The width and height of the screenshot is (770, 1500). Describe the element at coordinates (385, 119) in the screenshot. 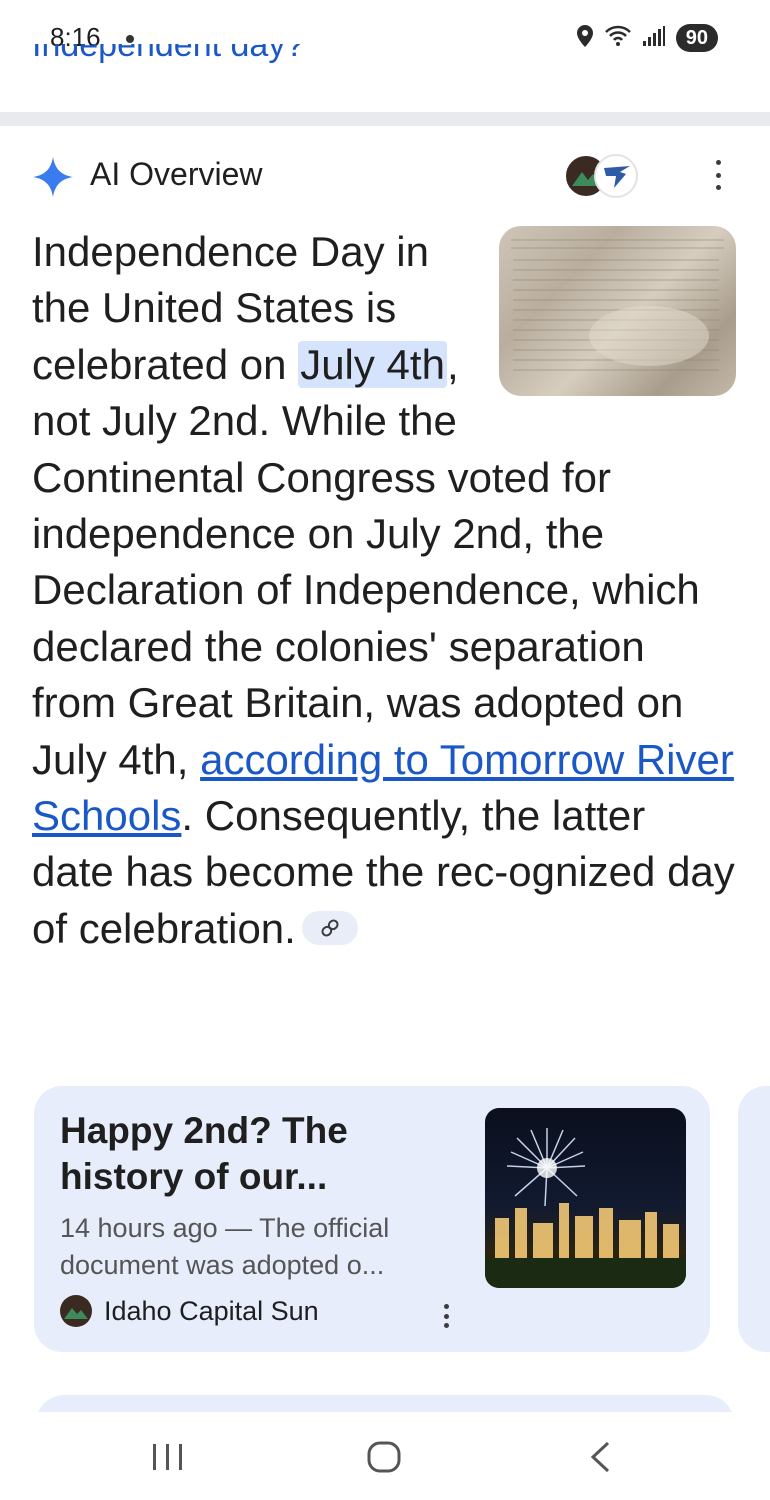

I see `section-divider` at that location.